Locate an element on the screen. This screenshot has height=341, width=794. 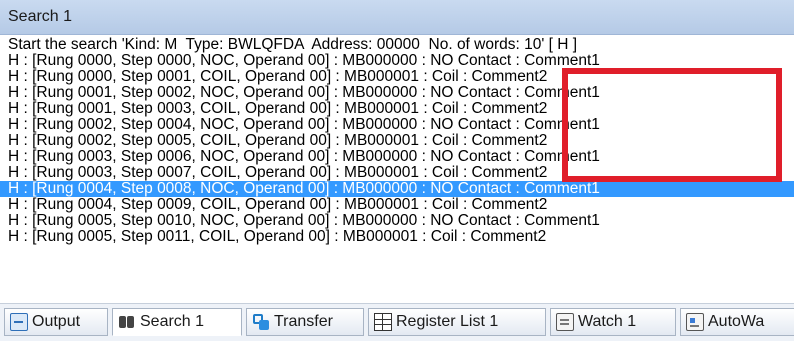
autowatch-icon is located at coordinates (695, 322).